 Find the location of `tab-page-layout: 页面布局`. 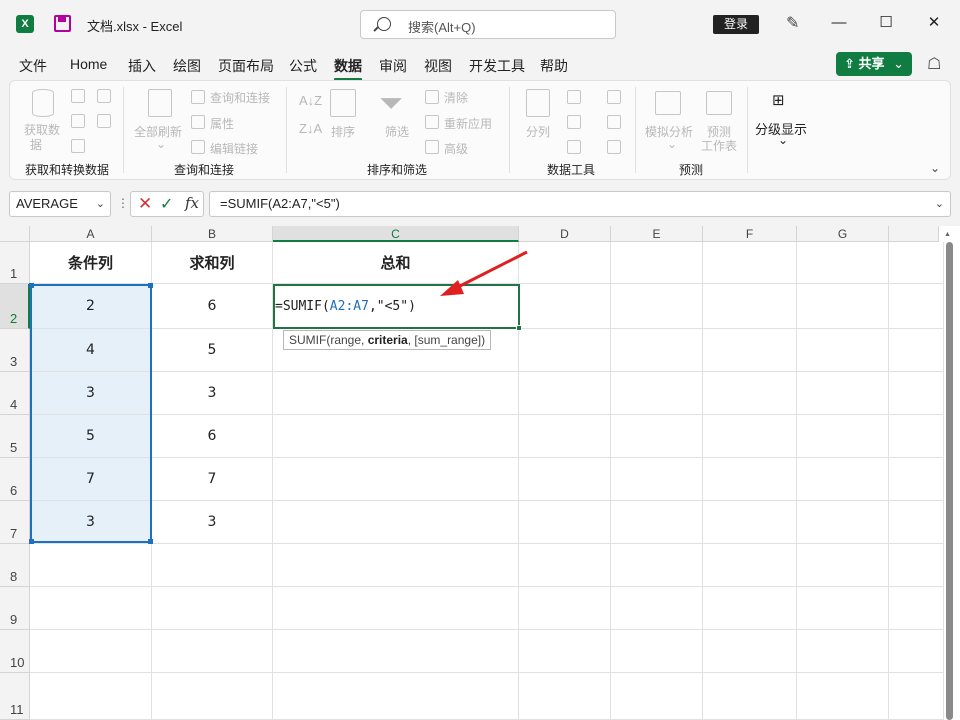

tab-page-layout: 页面布局 is located at coordinates (246, 66).